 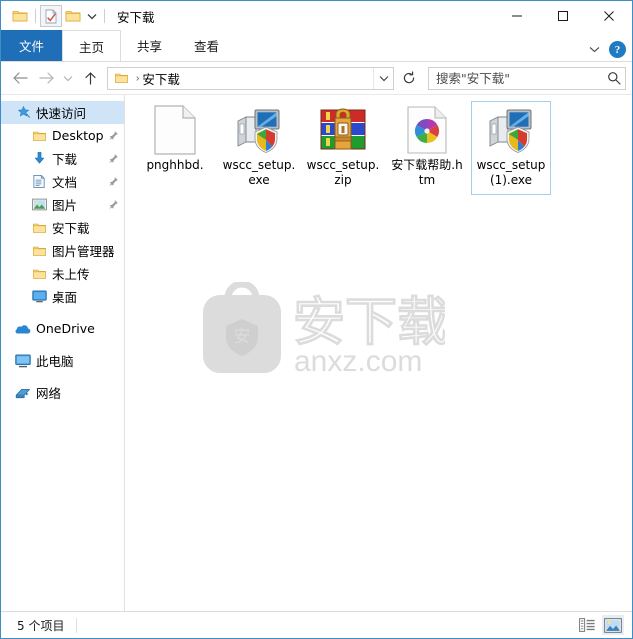 I want to click on toolbar-divider, so click(x=35, y=16).